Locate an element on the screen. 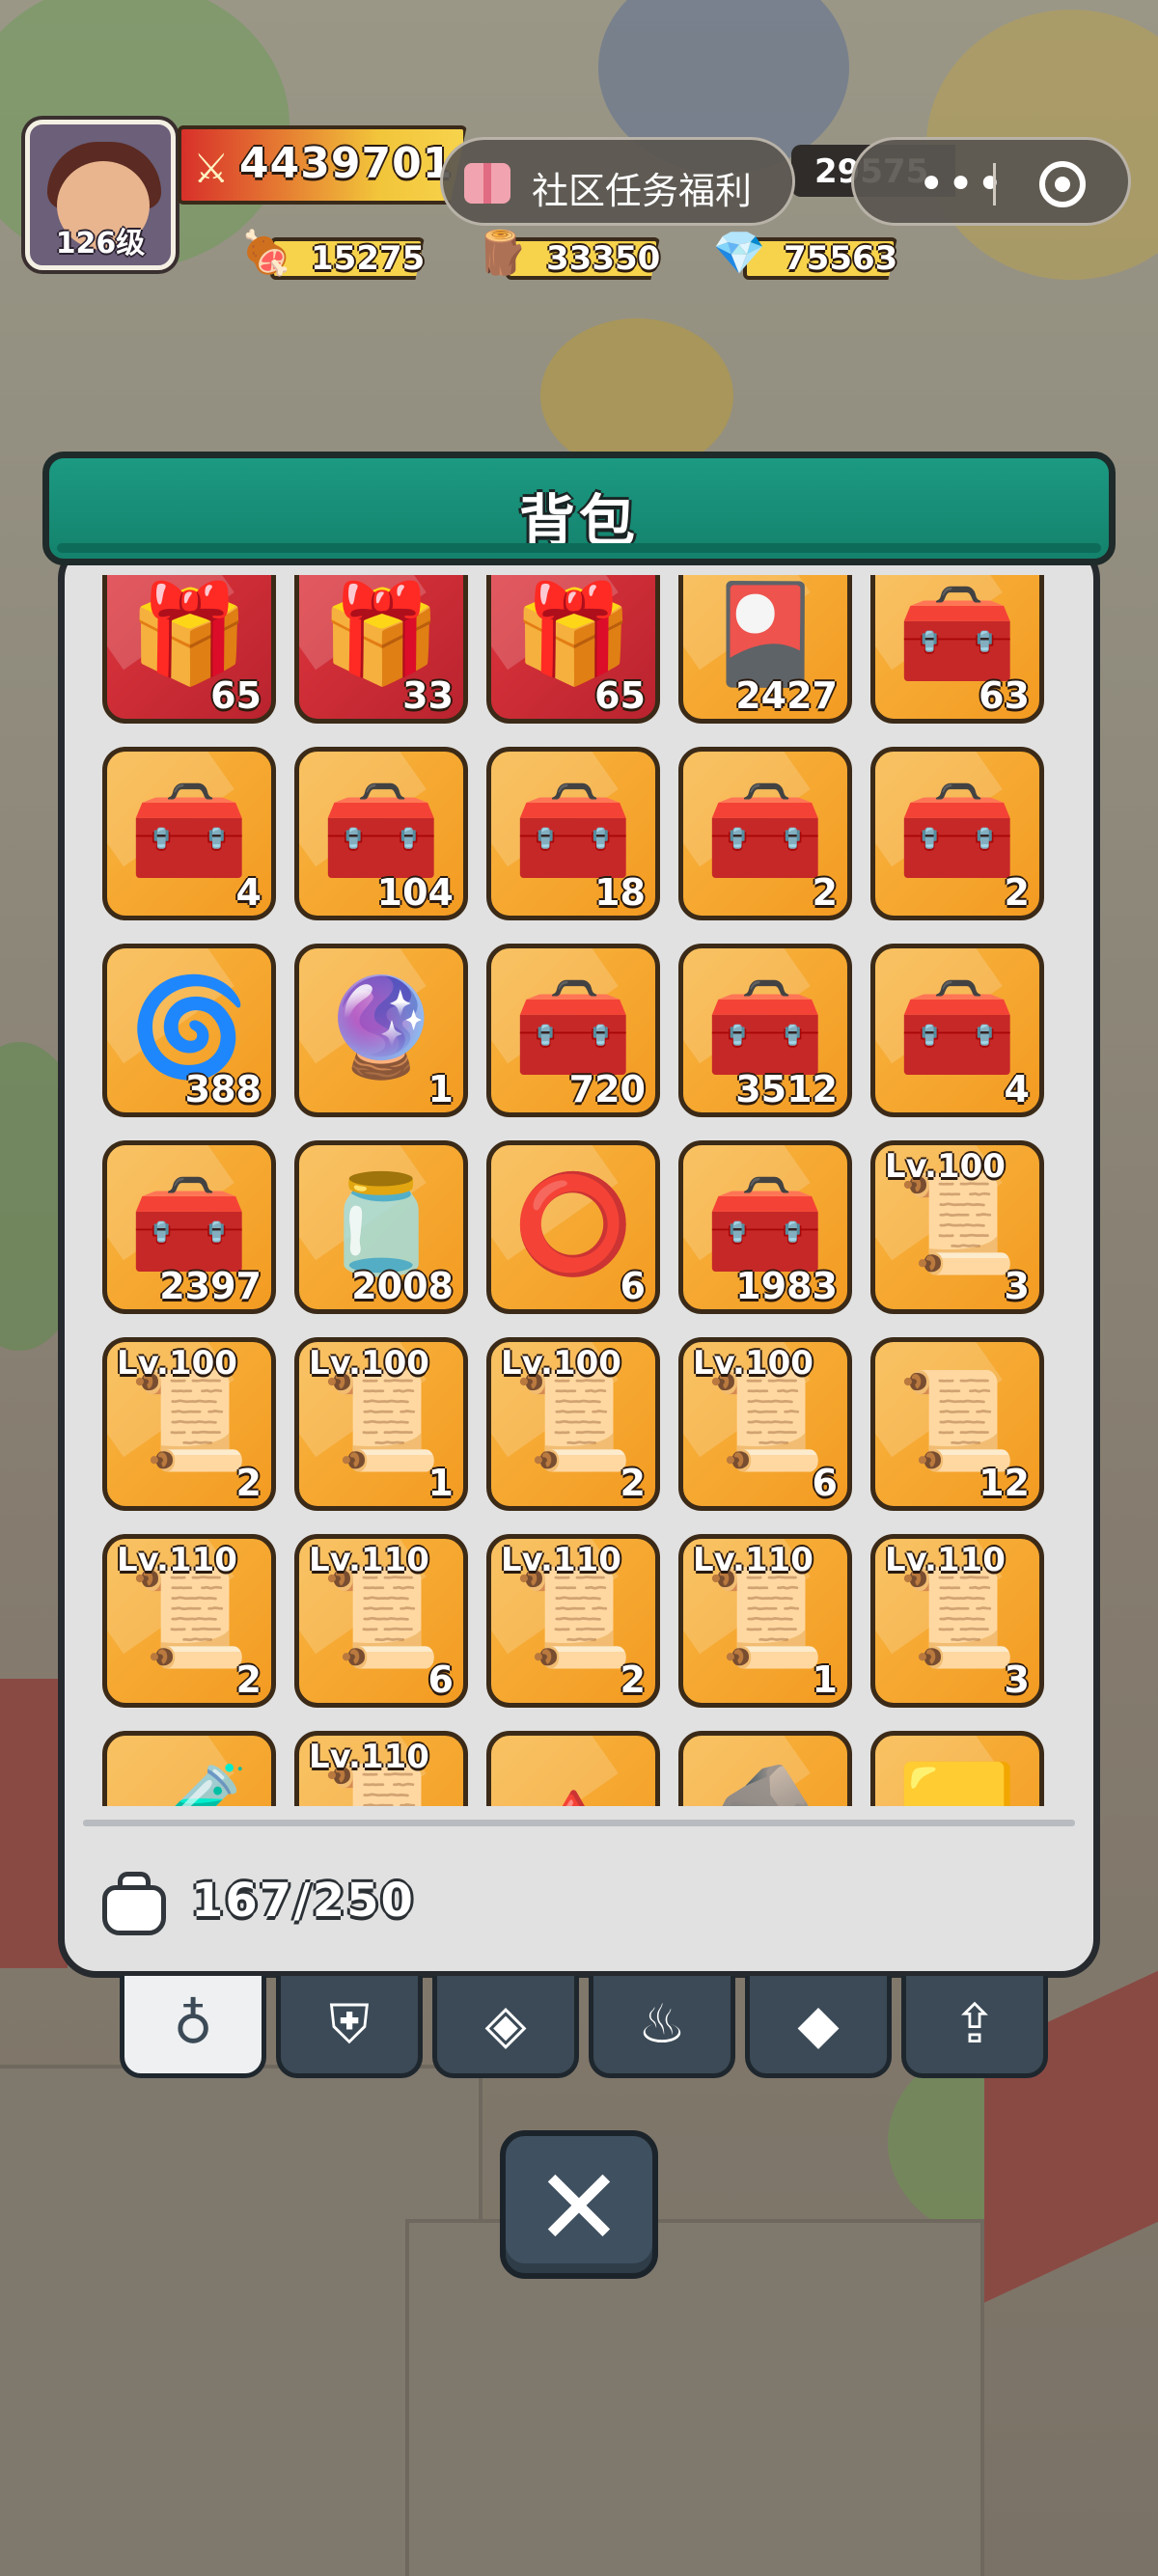 Image resolution: width=1158 pixels, height=2576 pixels. item-count: 1983 is located at coordinates (786, 1286).